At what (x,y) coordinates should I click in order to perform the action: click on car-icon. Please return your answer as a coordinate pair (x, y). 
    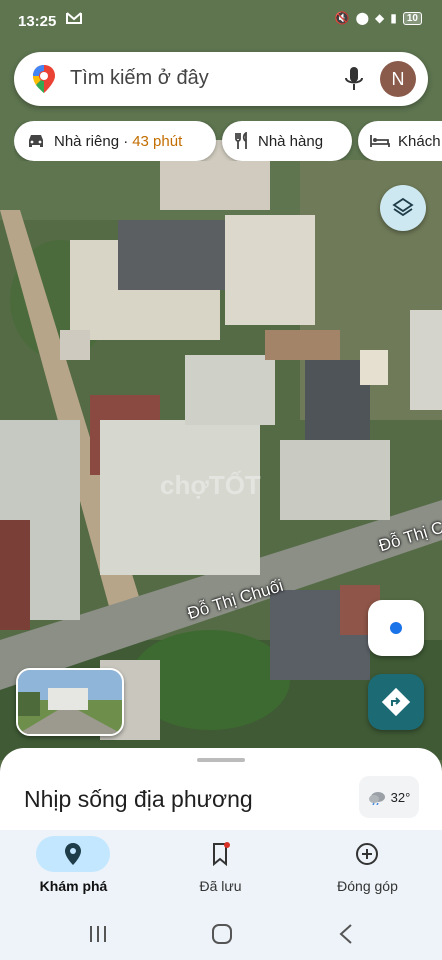
    Looking at the image, I should click on (36, 141).